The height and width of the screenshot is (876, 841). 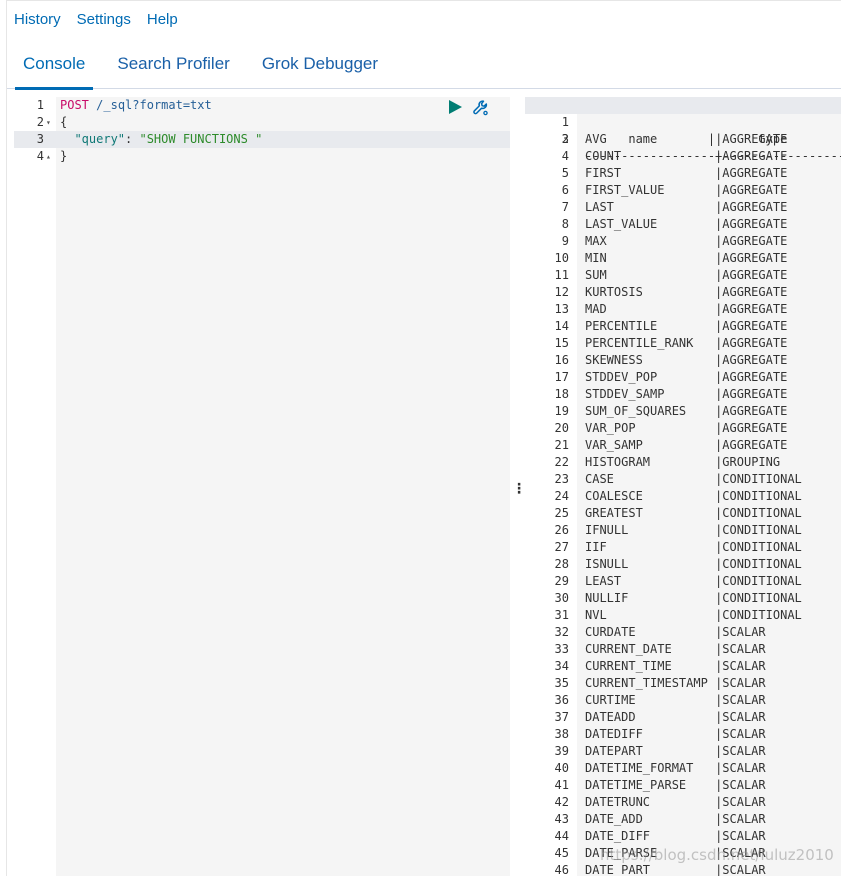 What do you see at coordinates (621, 853) in the screenshot?
I see `function-name: DATE_PARSE` at bounding box center [621, 853].